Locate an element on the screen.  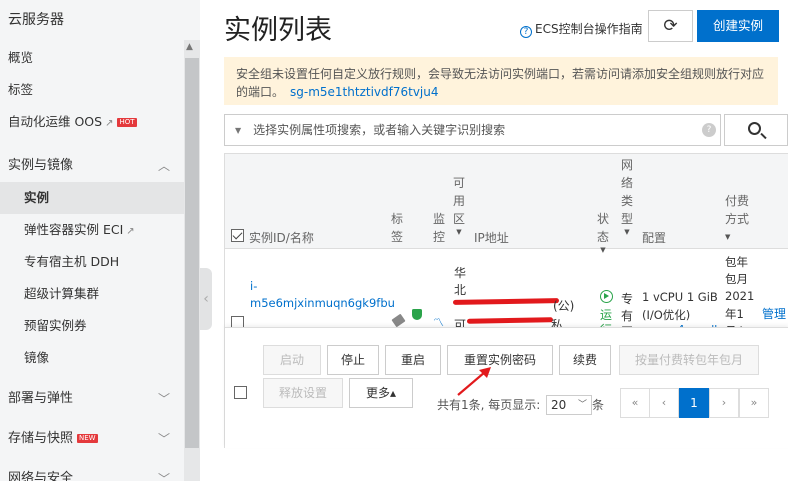
create-instance-button: 创建实例 is located at coordinates (738, 26).